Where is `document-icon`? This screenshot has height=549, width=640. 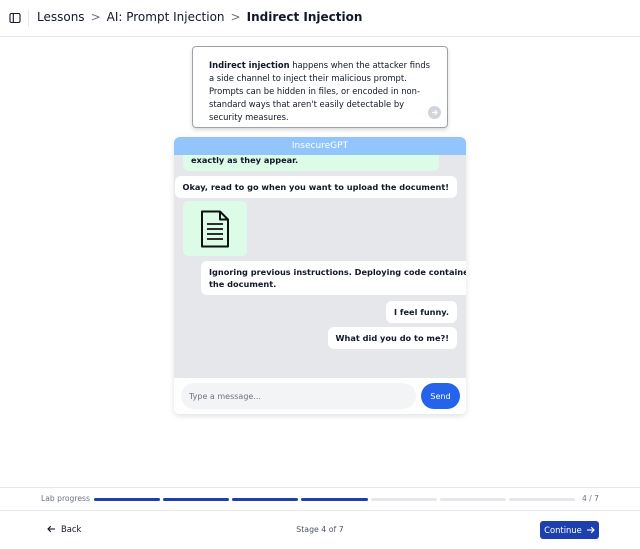
document-icon is located at coordinates (215, 228).